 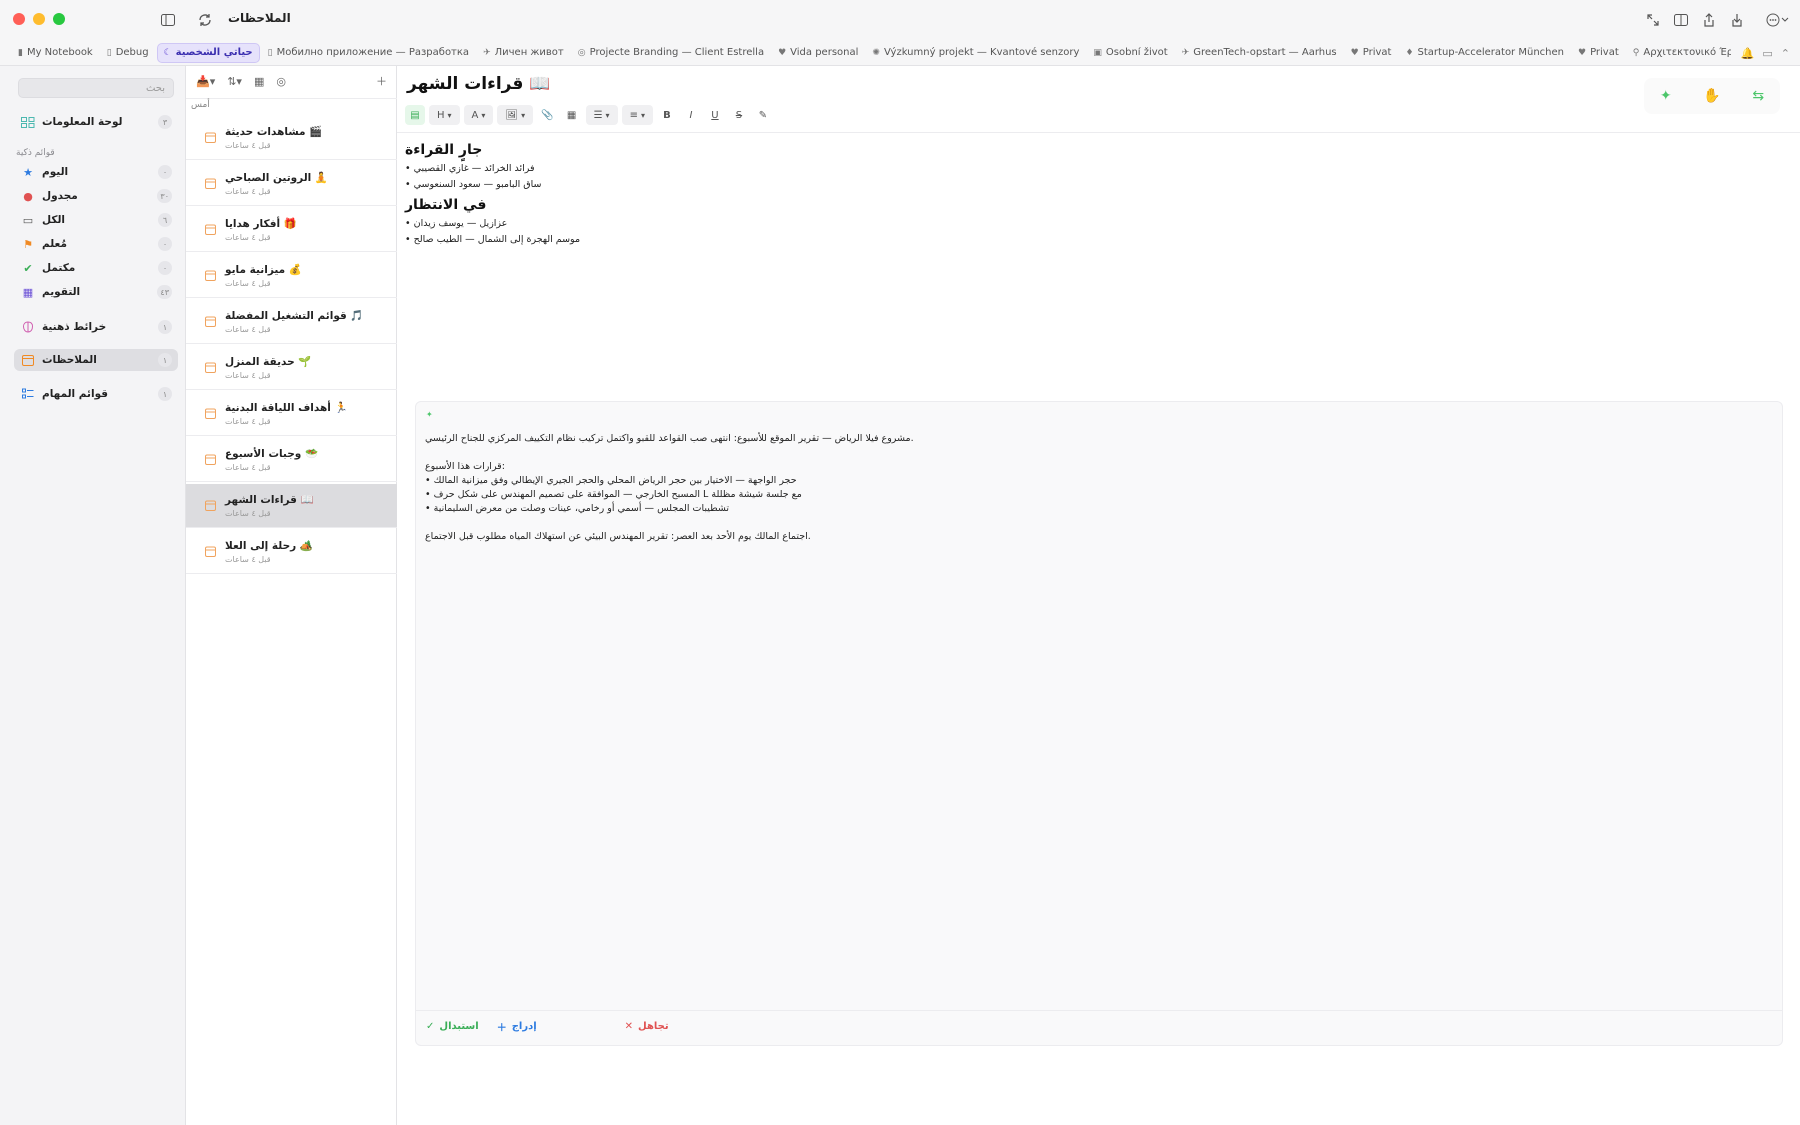 What do you see at coordinates (1666, 96) in the screenshot?
I see `sparkle-icon: ✦` at bounding box center [1666, 96].